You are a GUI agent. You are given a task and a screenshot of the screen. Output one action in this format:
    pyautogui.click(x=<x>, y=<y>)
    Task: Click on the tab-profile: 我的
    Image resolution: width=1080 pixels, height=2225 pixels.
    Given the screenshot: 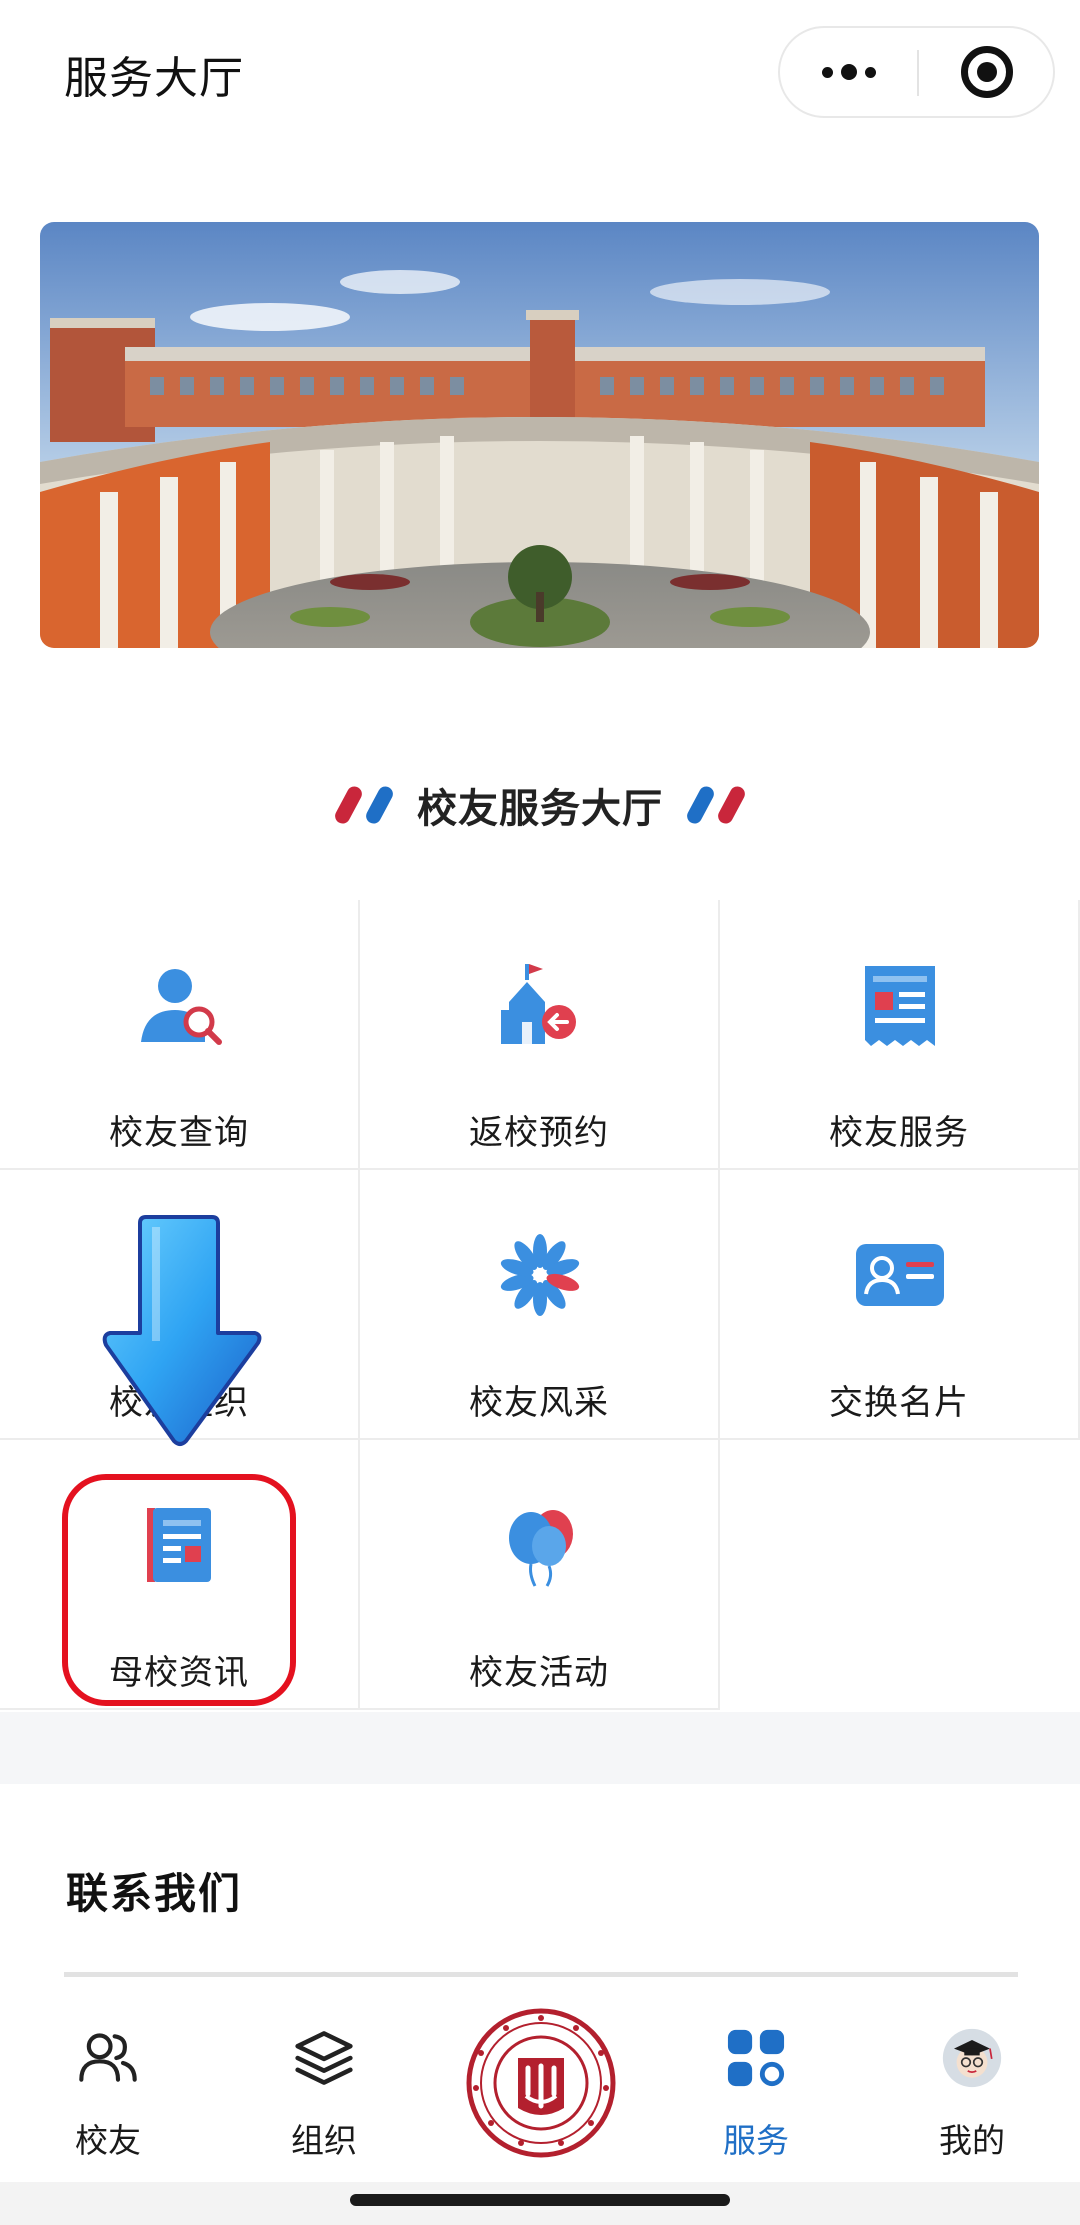 What is the action you would take?
    pyautogui.click(x=972, y=2085)
    